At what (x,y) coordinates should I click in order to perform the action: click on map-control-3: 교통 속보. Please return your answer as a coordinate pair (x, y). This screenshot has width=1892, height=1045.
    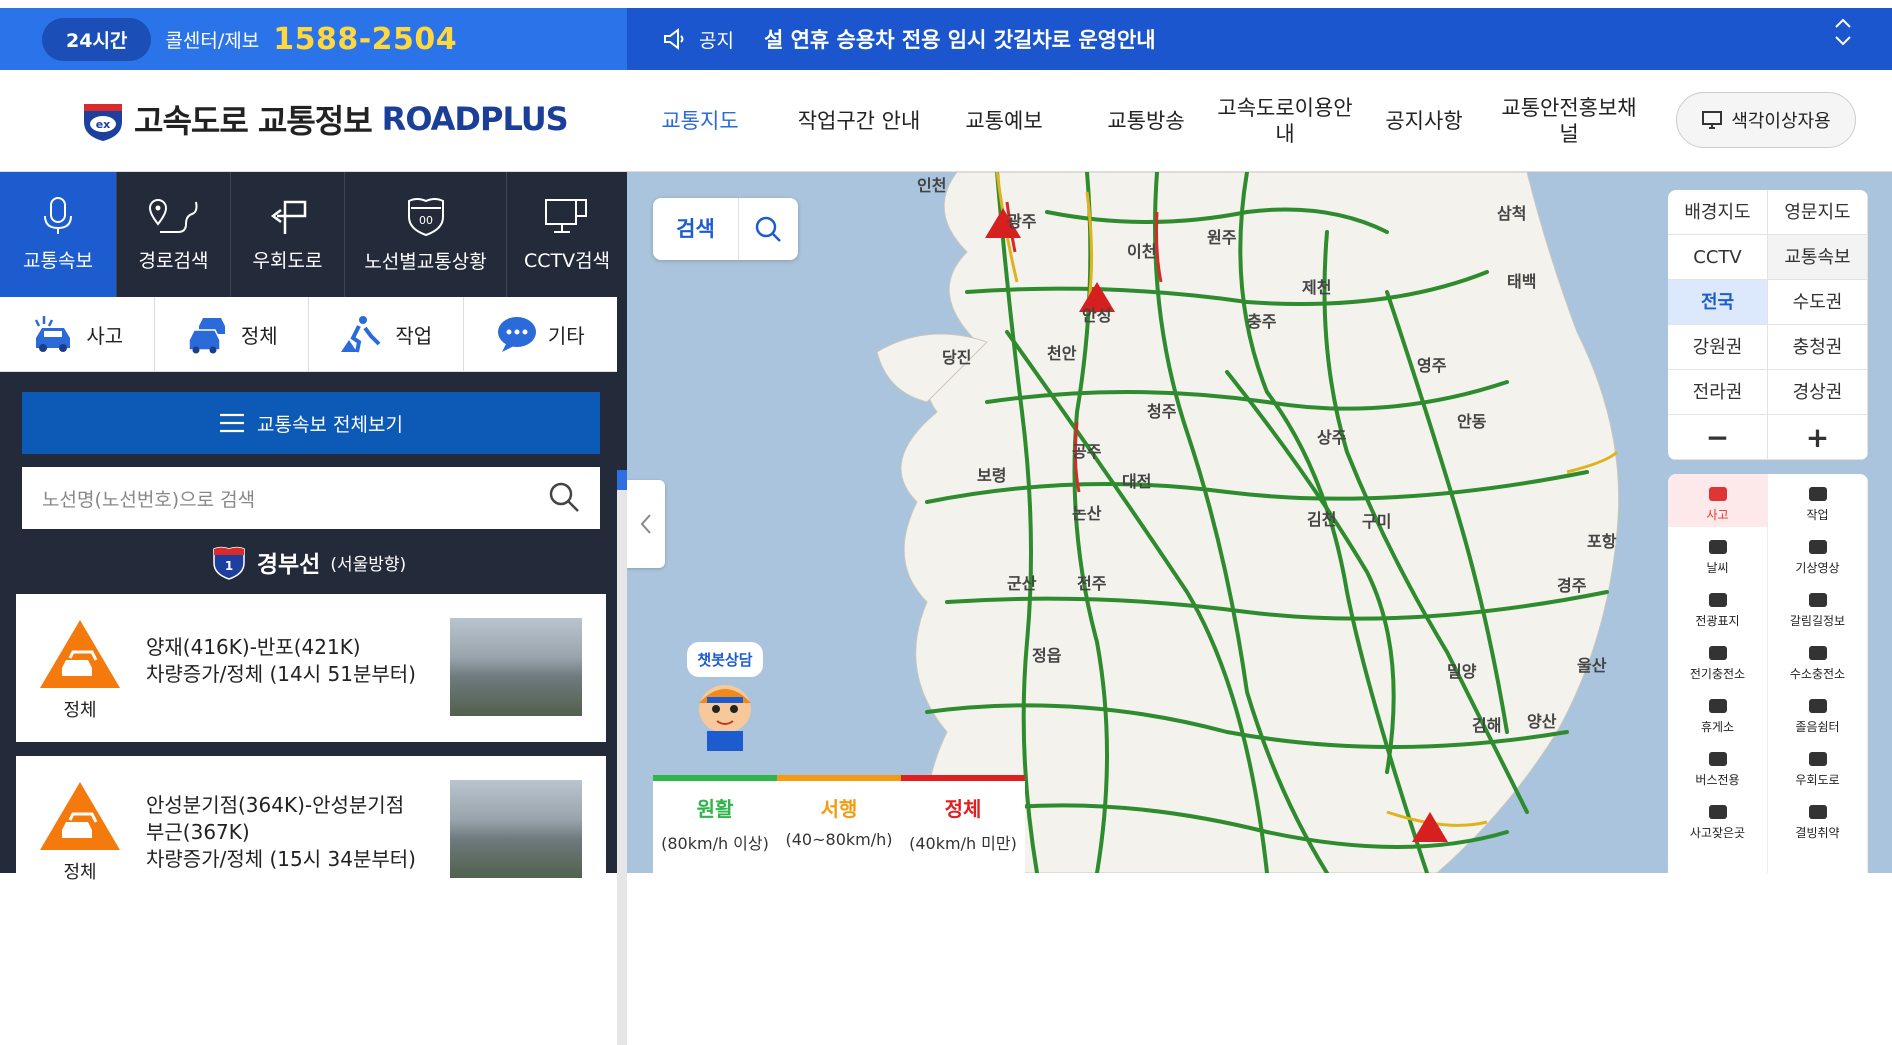
    Looking at the image, I should click on (1818, 257).